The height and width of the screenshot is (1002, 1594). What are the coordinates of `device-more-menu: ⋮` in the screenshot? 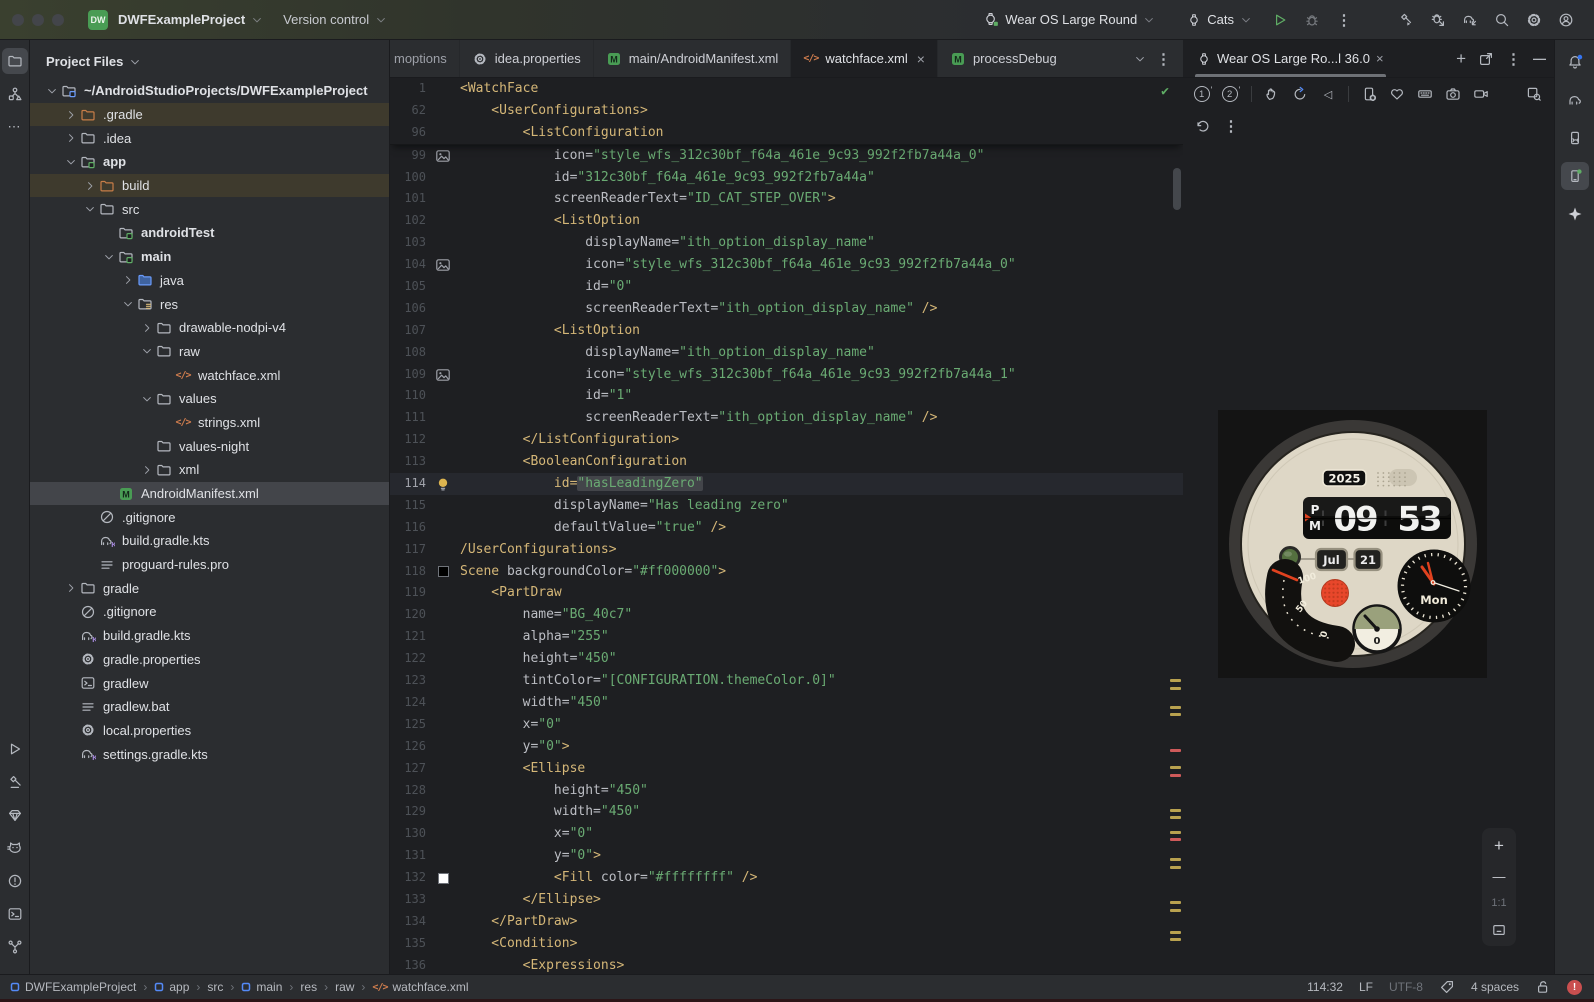 It's located at (1231, 126).